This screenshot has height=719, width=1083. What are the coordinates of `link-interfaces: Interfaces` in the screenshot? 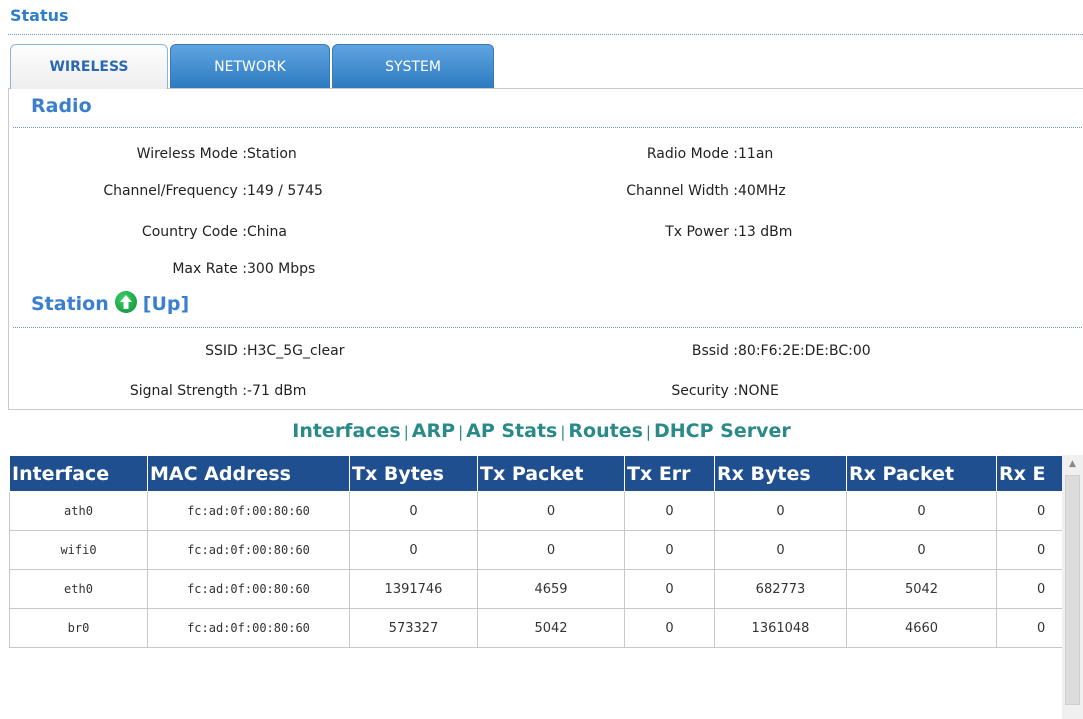 It's located at (346, 431).